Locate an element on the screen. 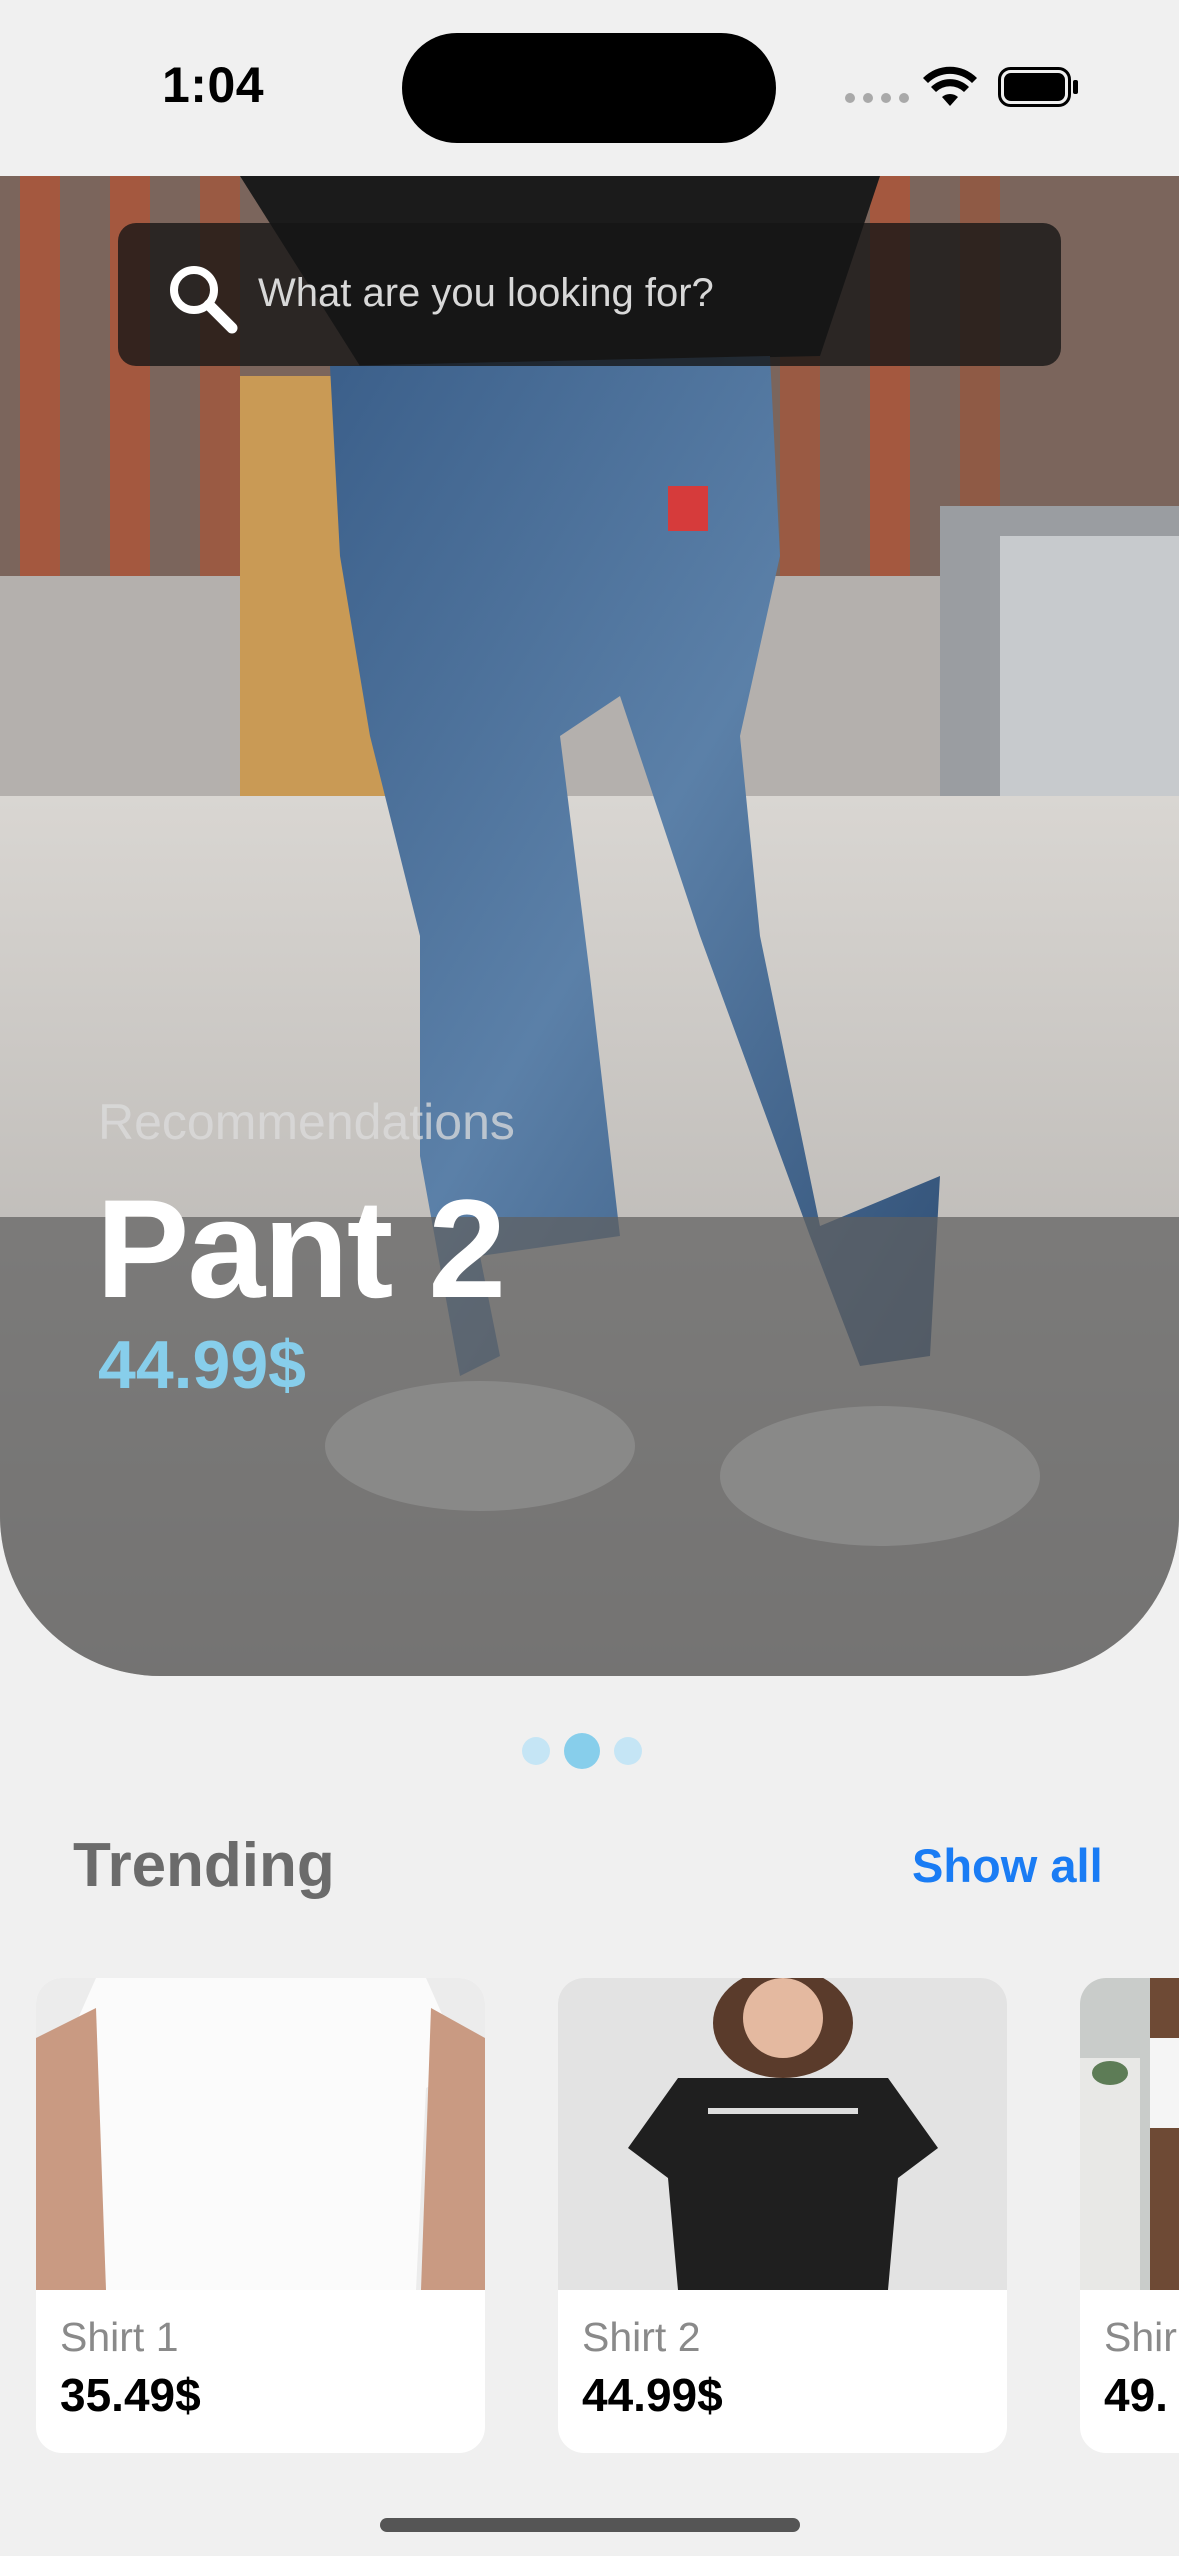 This screenshot has width=1179, height=2556. wifi-icon is located at coordinates (950, 86).